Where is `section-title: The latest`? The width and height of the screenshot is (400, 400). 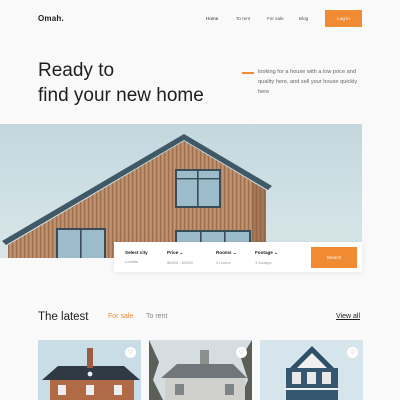 section-title: The latest is located at coordinates (63, 317).